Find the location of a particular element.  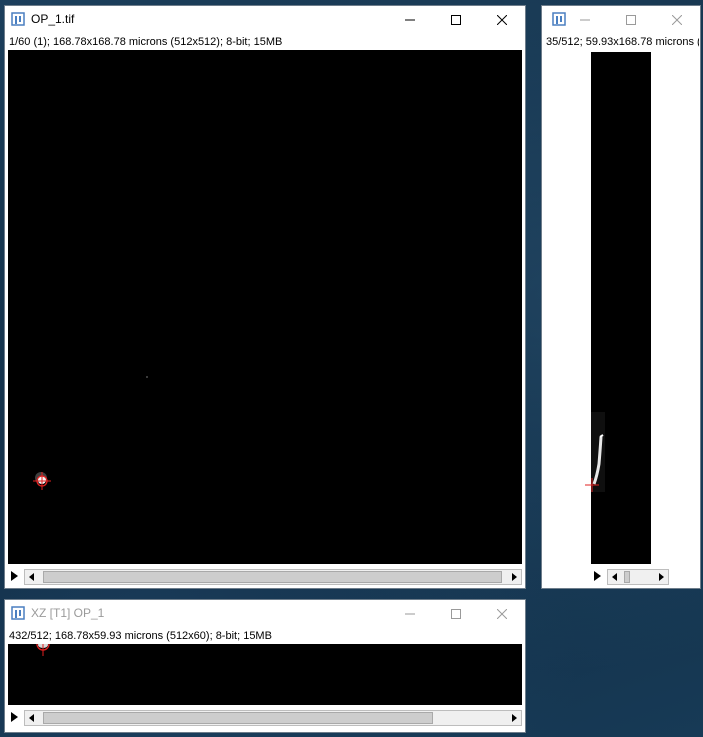

yz-scroll-thumb is located at coordinates (627, 577).